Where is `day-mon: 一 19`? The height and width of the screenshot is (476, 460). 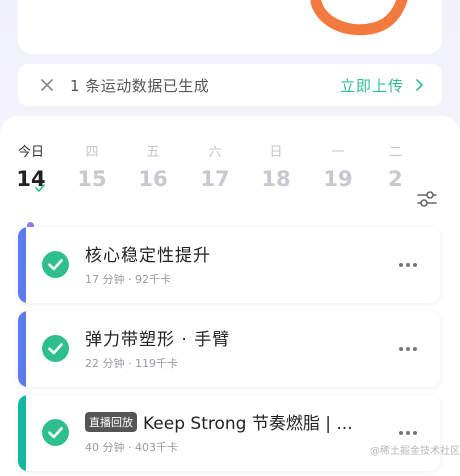 day-mon: 一 19 is located at coordinates (338, 168).